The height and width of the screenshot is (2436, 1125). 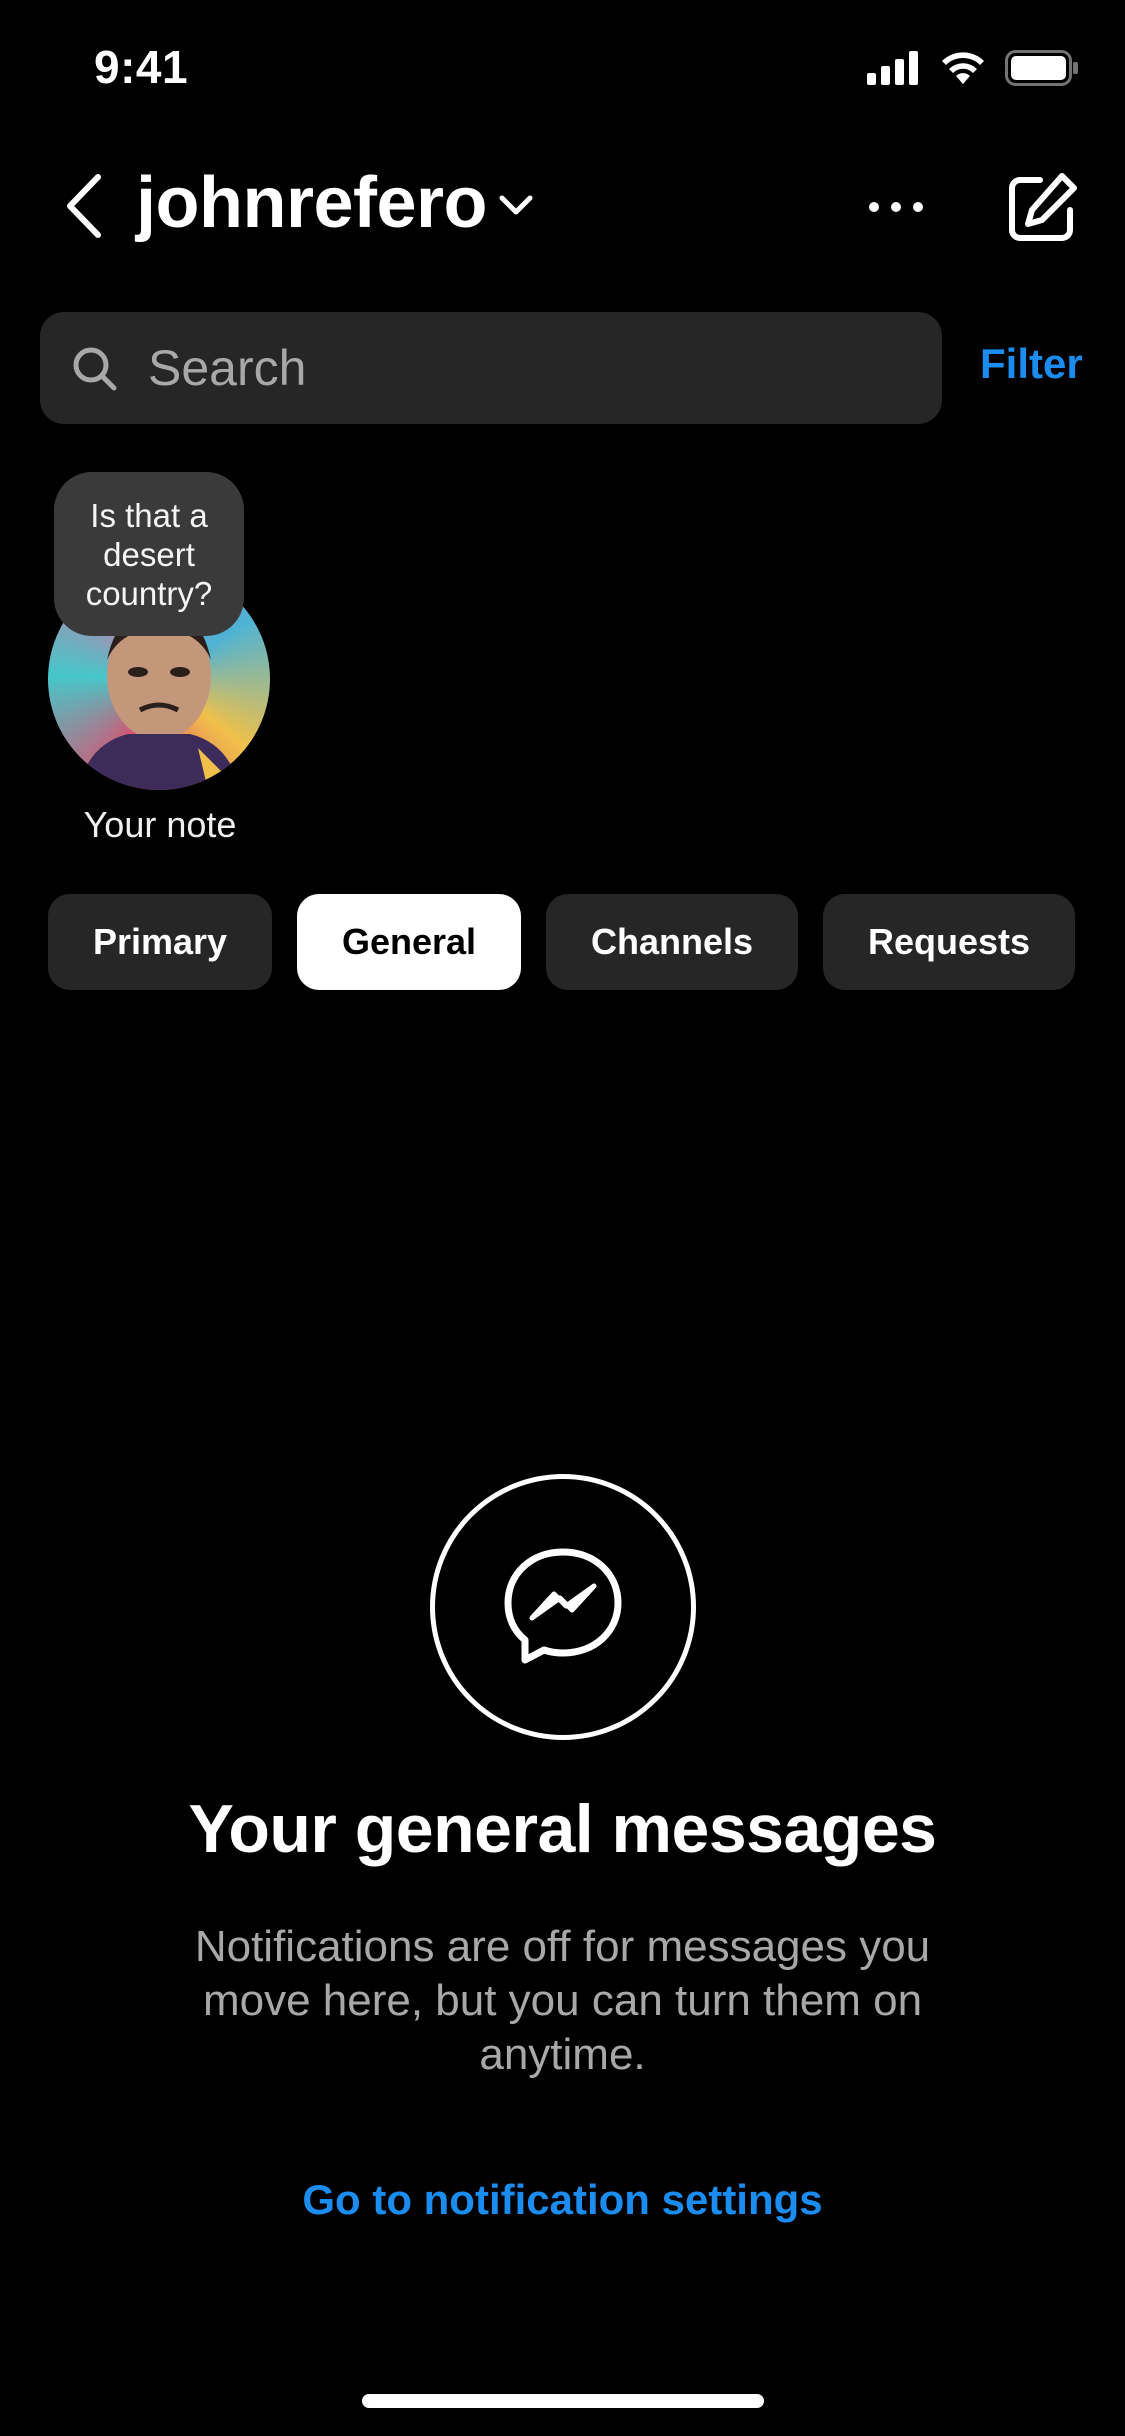 I want to click on tab-primary: Primary, so click(x=160, y=942).